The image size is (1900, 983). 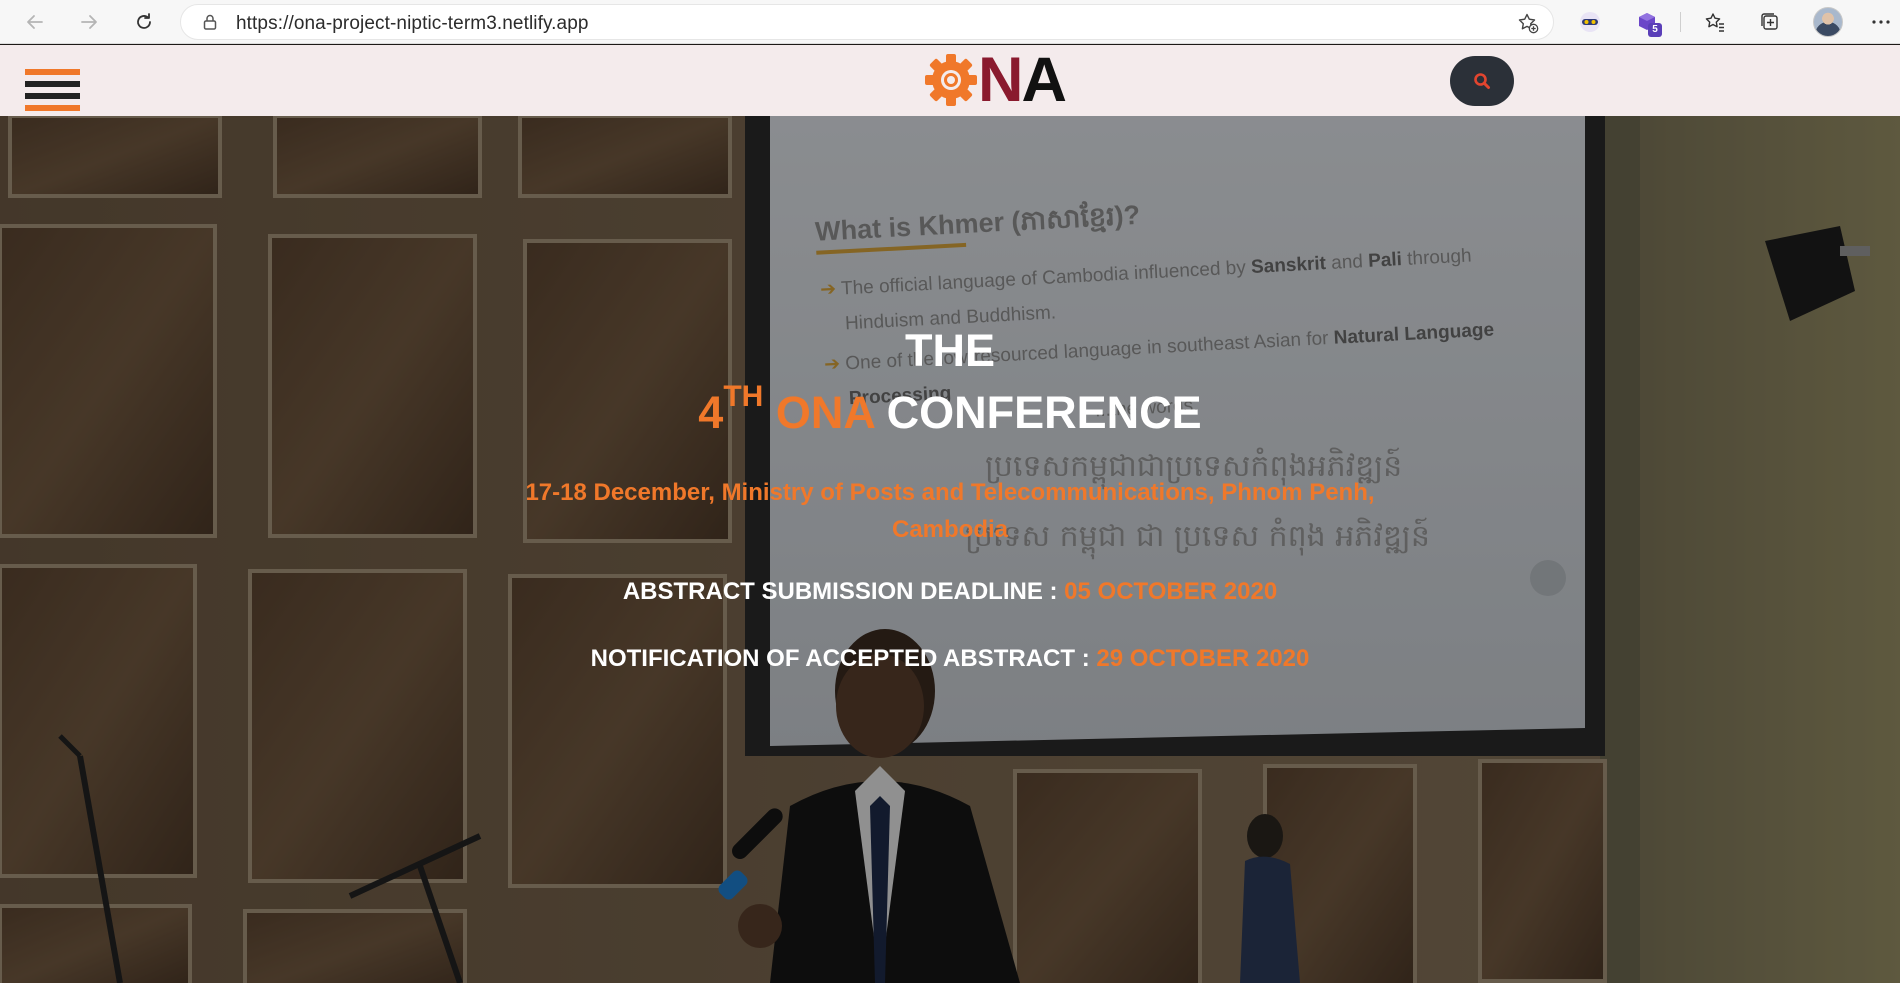 I want to click on refresh-button, so click(x=144, y=22).